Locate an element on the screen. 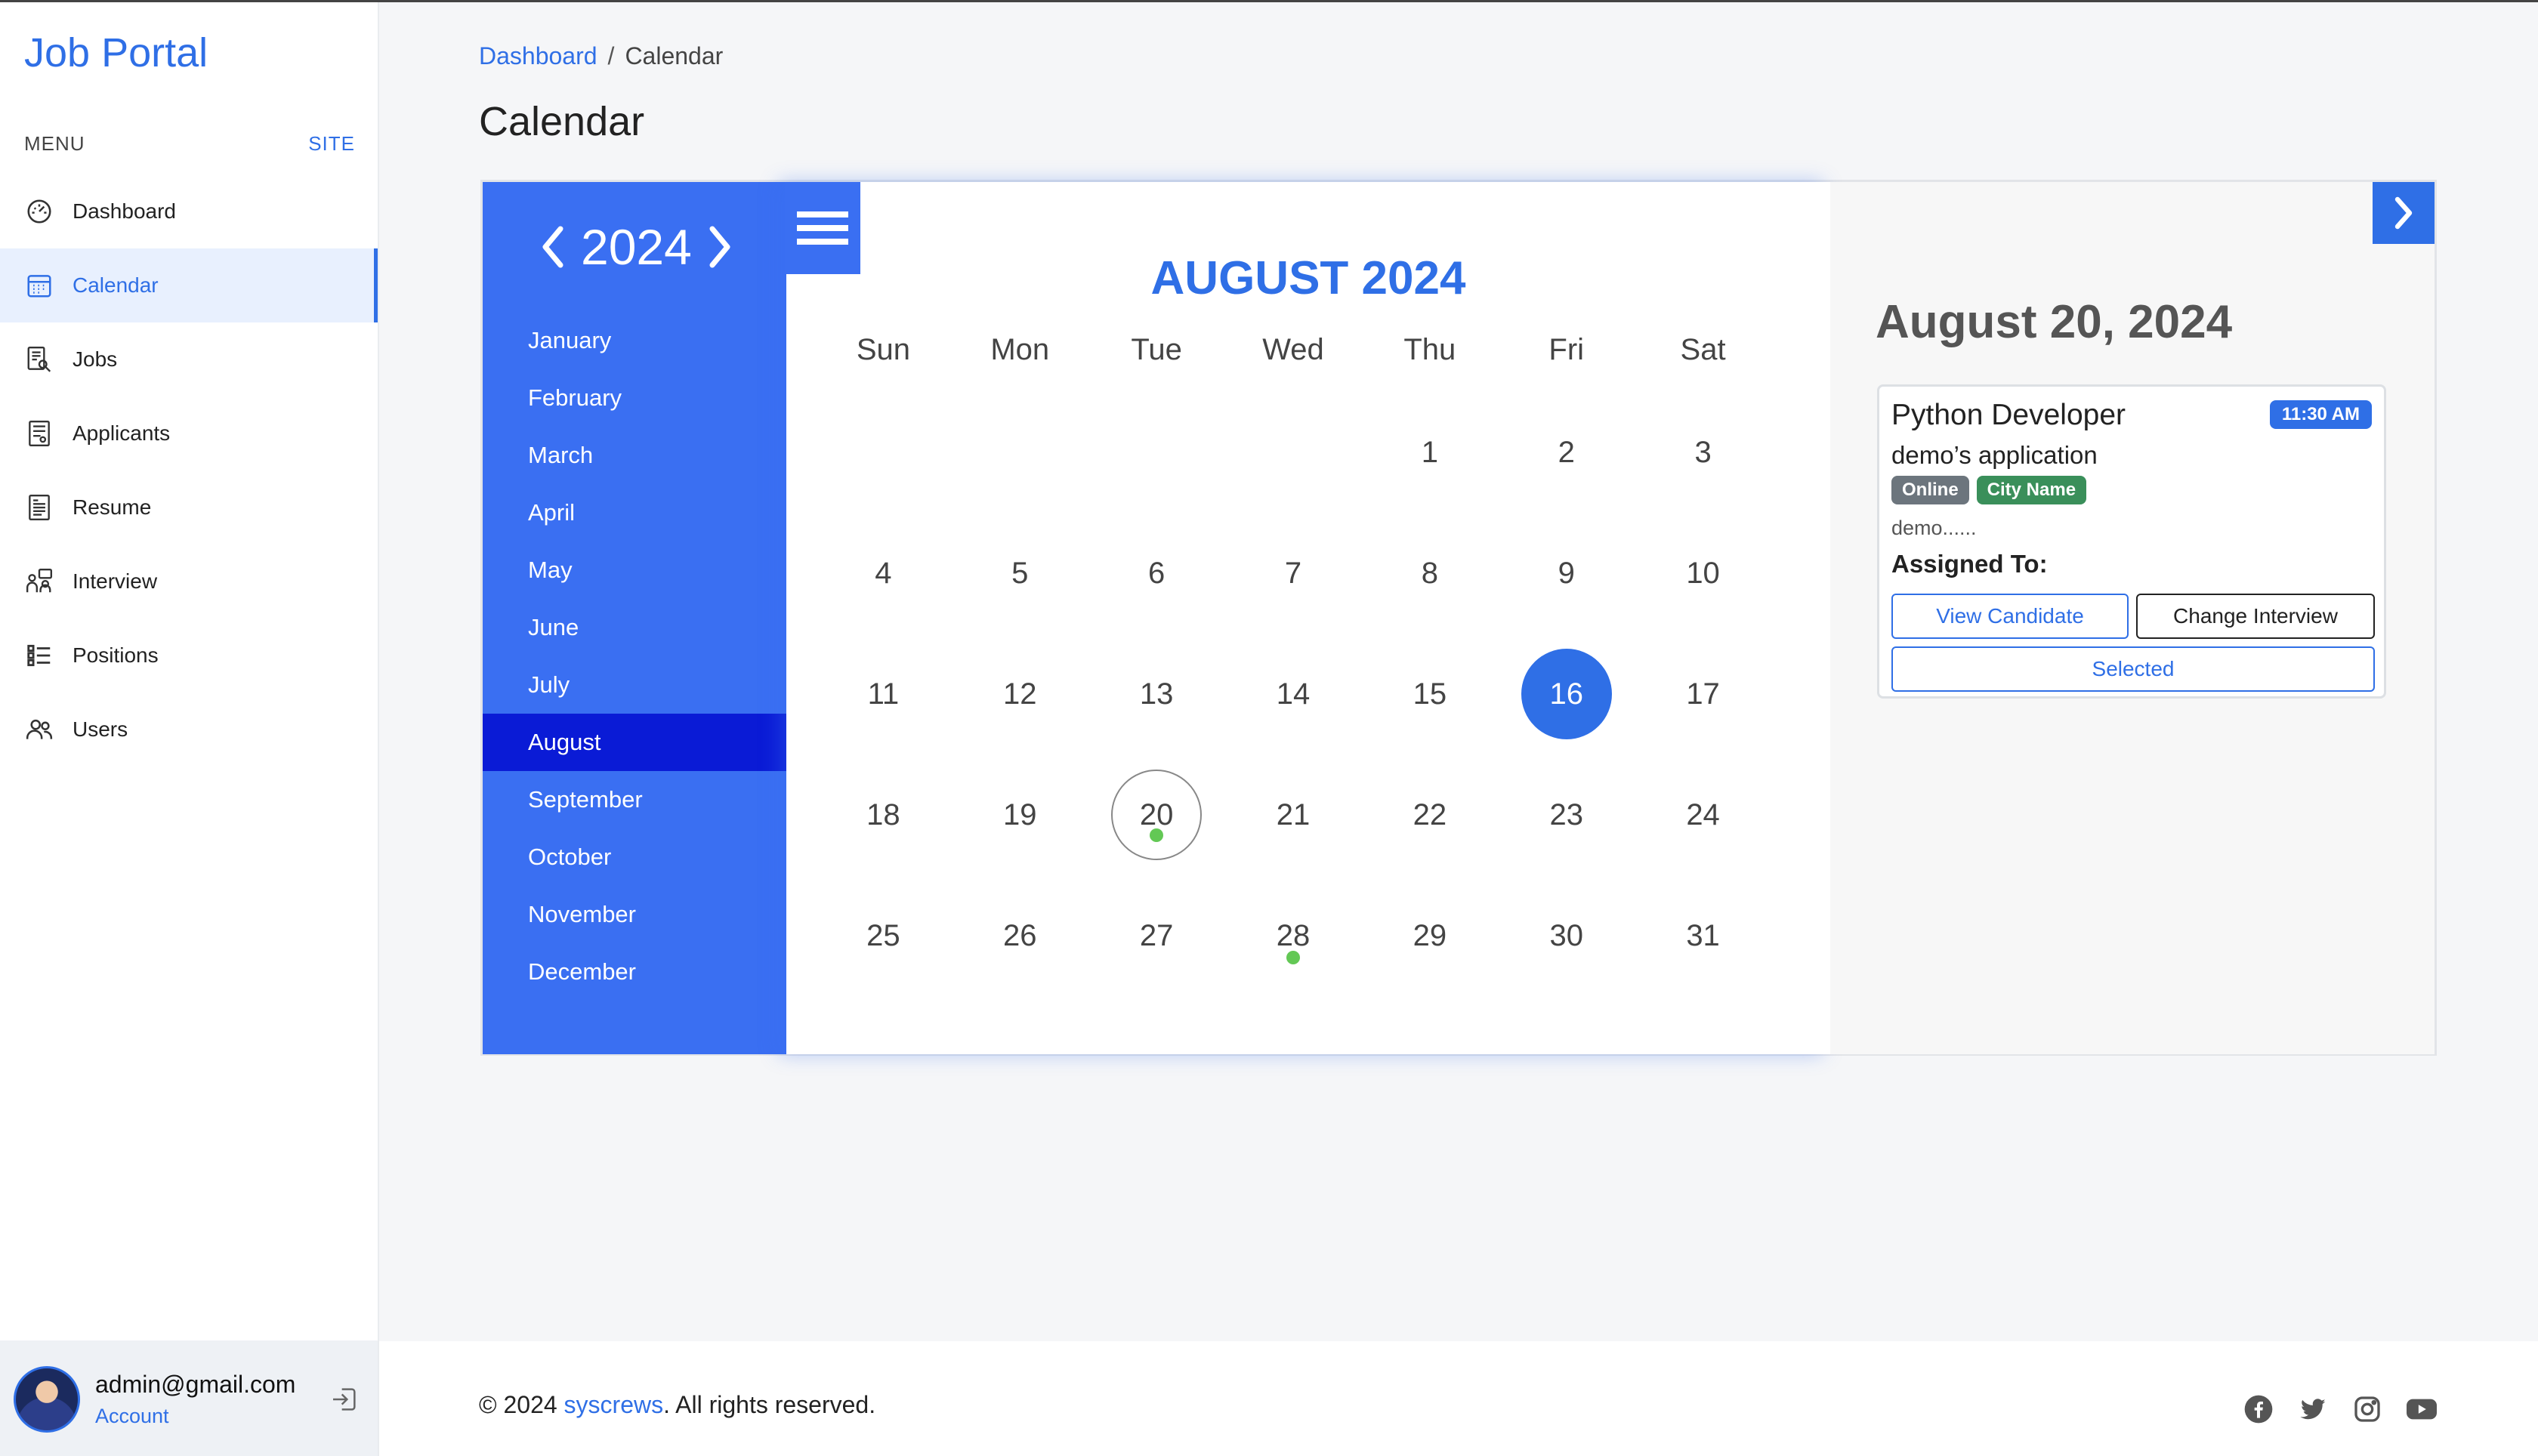 The image size is (2538, 1456). company-link: syscrews is located at coordinates (614, 1404).